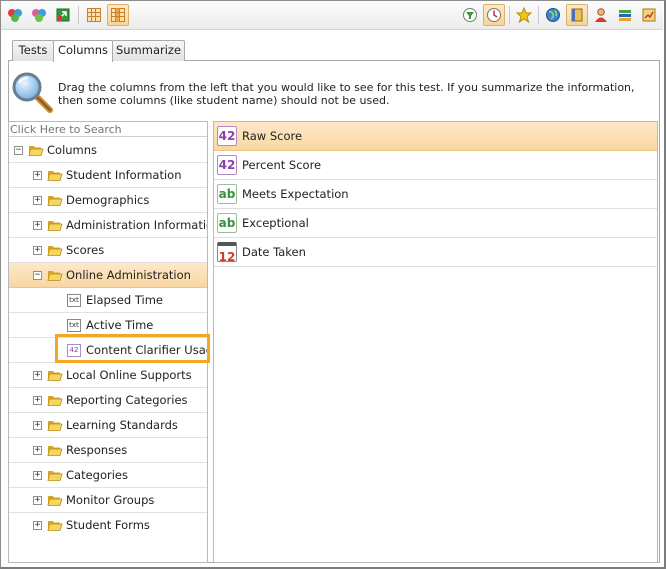 This screenshot has width=666, height=569. What do you see at coordinates (120, 325) in the screenshot?
I see `tree-item-label: Active Time` at bounding box center [120, 325].